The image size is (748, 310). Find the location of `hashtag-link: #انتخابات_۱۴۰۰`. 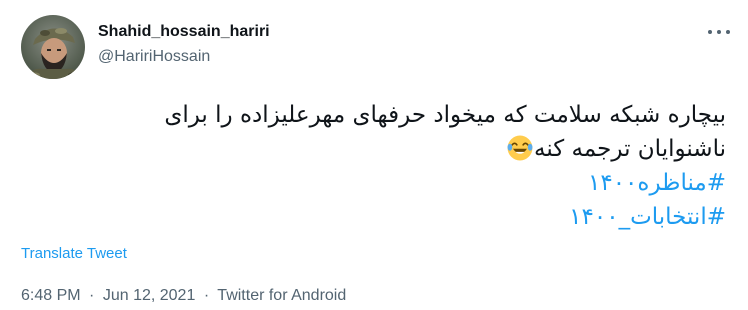

hashtag-link: #انتخابات_۱۴۰۰ is located at coordinates (376, 217).